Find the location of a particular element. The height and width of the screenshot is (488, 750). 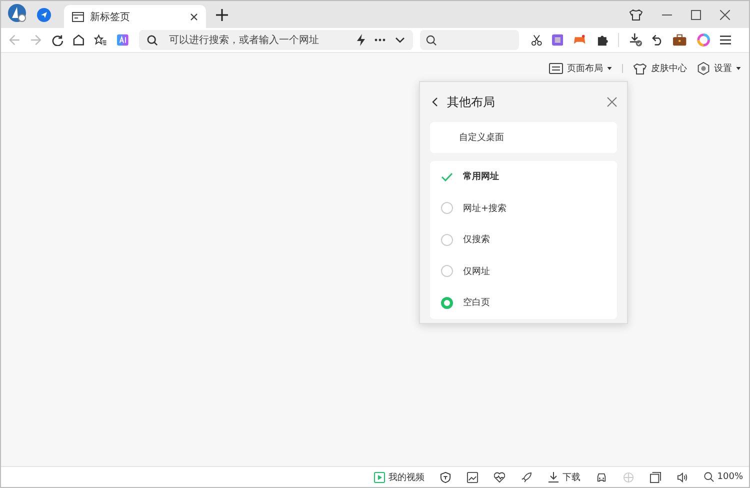

speaker-icon is located at coordinates (682, 477).